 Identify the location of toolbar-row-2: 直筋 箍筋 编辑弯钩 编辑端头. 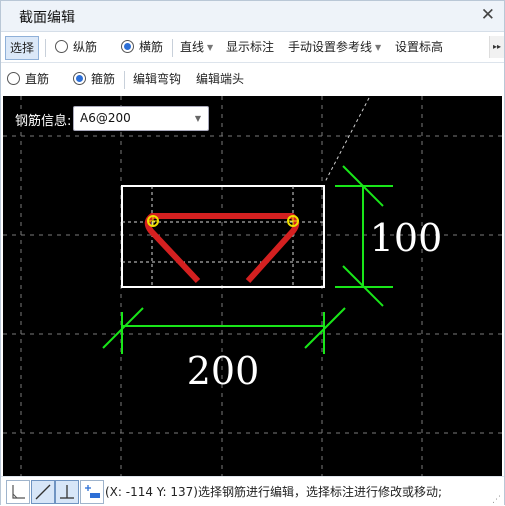
(252, 79).